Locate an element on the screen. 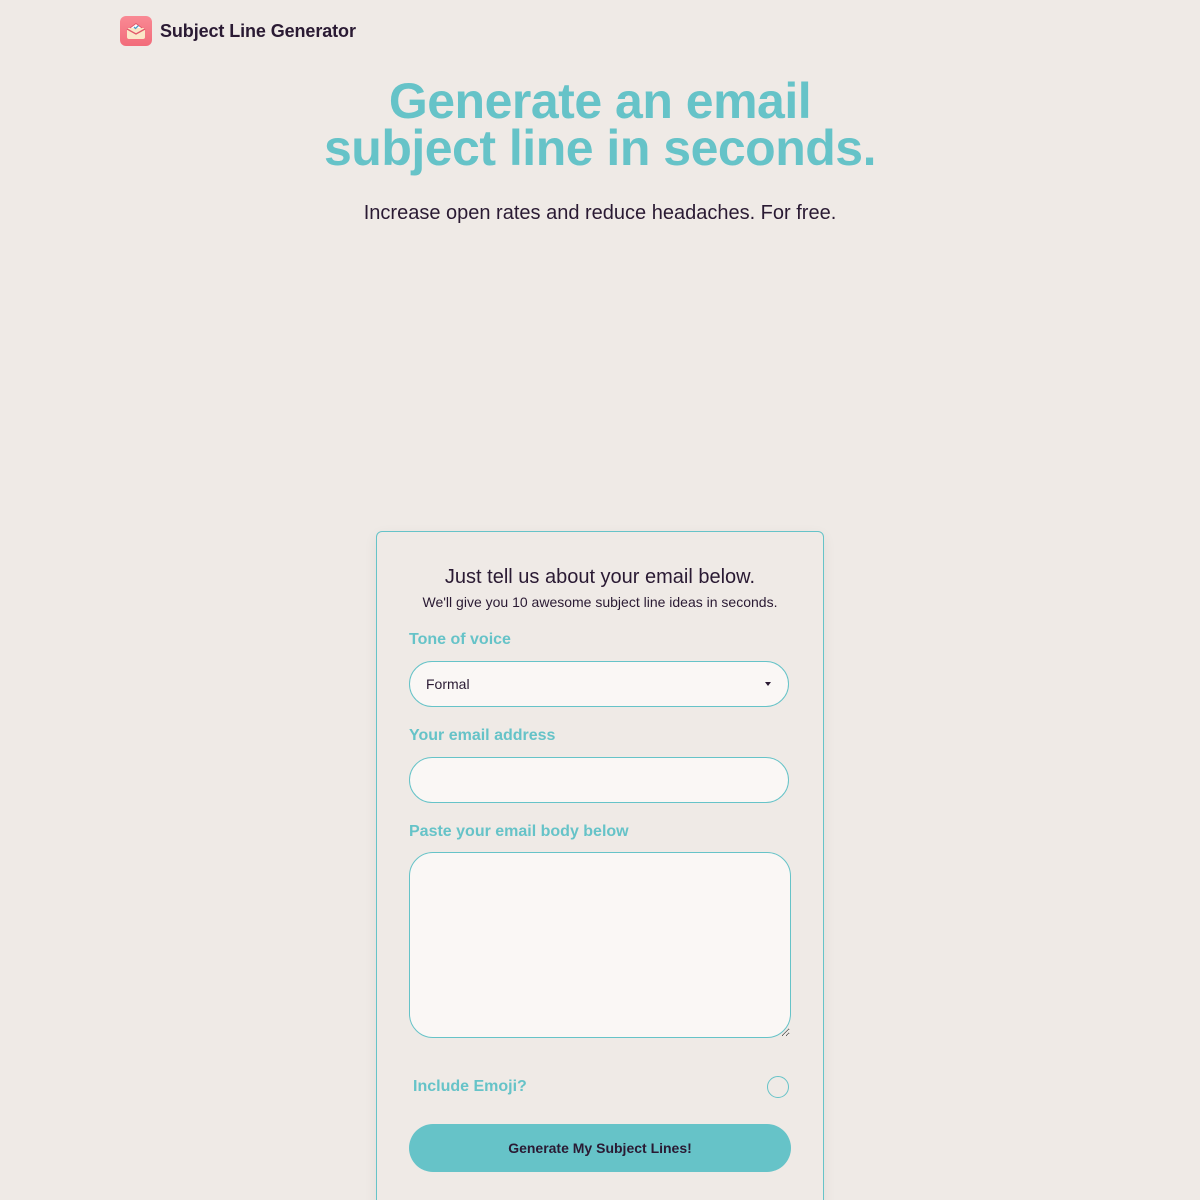 The image size is (1200, 1200). form-heading: Just tell us about your email below. is located at coordinates (600, 577).